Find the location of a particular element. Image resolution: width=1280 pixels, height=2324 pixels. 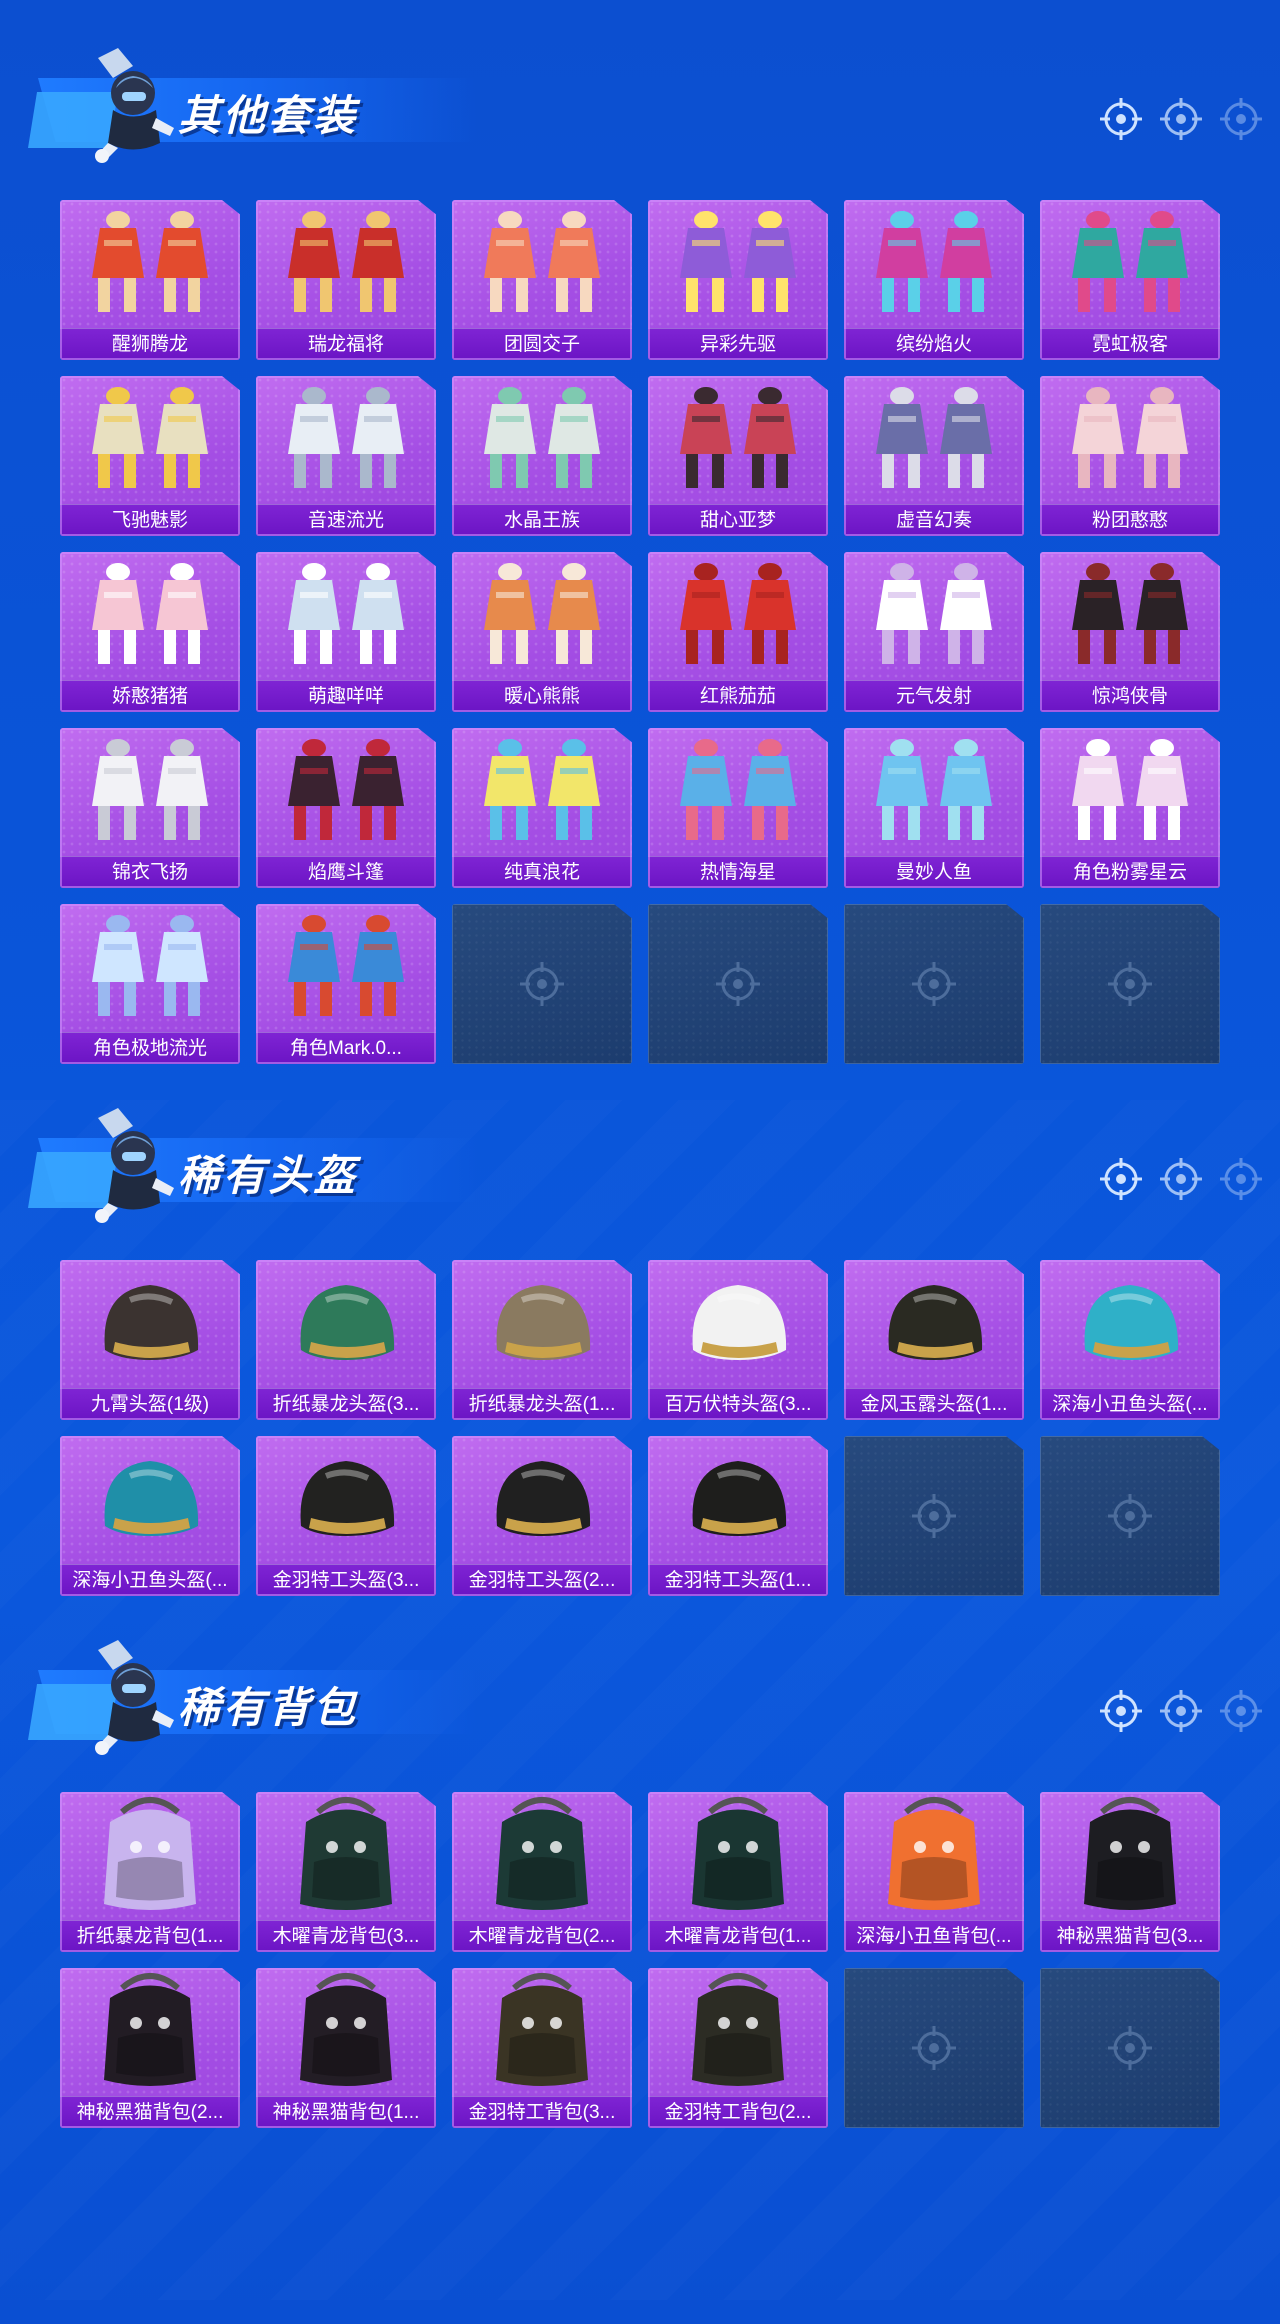

item-name: 焰鹰斗篷 is located at coordinates (346, 872).